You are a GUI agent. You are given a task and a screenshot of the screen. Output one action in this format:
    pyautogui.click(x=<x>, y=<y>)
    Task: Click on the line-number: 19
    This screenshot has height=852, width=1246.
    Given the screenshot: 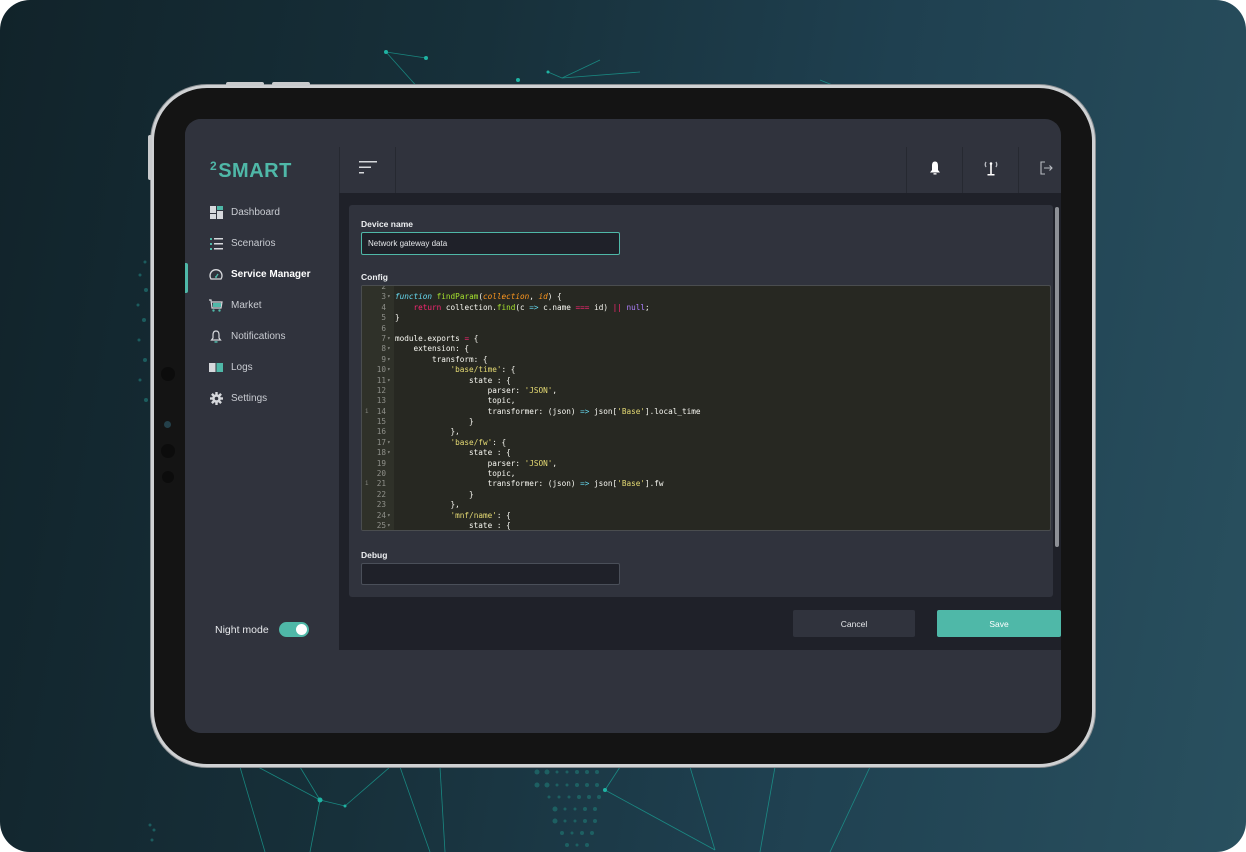 What is the action you would take?
    pyautogui.click(x=381, y=463)
    